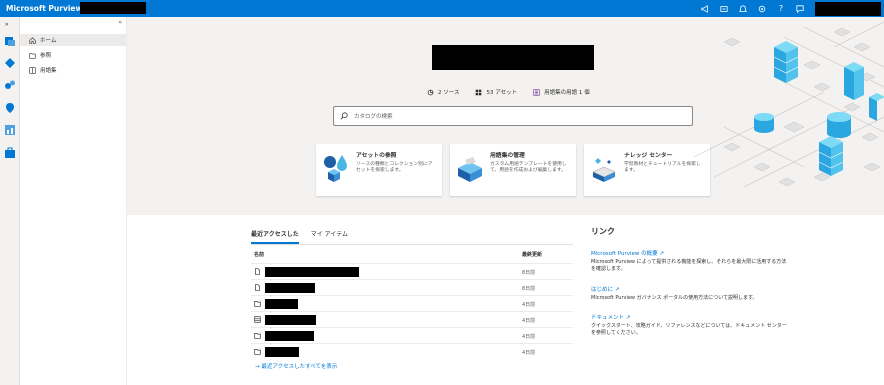 The height and width of the screenshot is (385, 884). Describe the element at coordinates (299, 236) in the screenshot. I see `recent-tabs: 最近アクセスした マイ アイテム` at that location.